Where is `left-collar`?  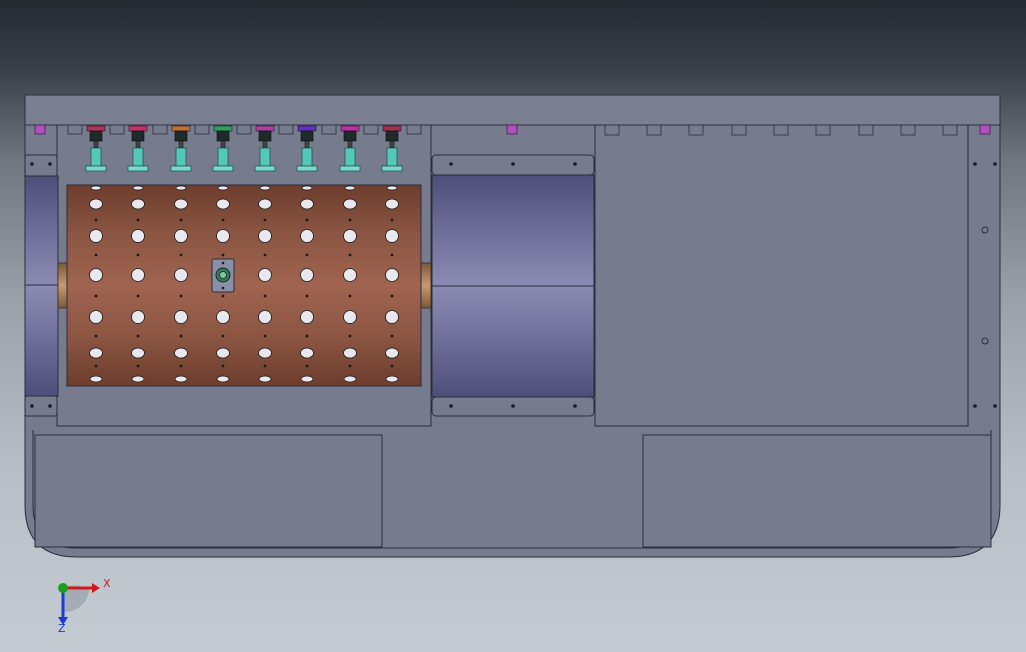
left-collar is located at coordinates (62, 285).